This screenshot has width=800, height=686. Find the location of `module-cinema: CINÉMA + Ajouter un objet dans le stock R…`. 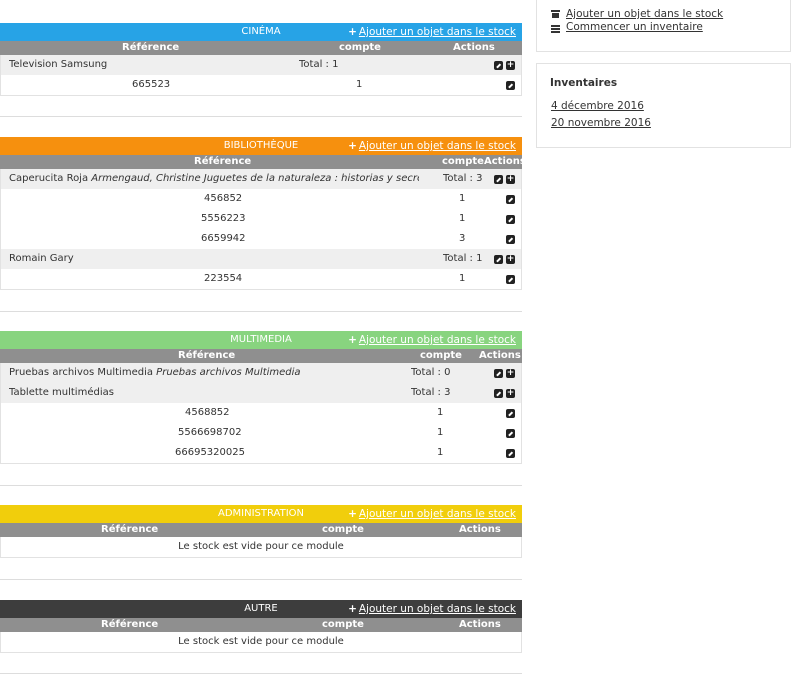

module-cinema: CINÉMA + Ajouter un objet dans le stock R… is located at coordinates (261, 59).